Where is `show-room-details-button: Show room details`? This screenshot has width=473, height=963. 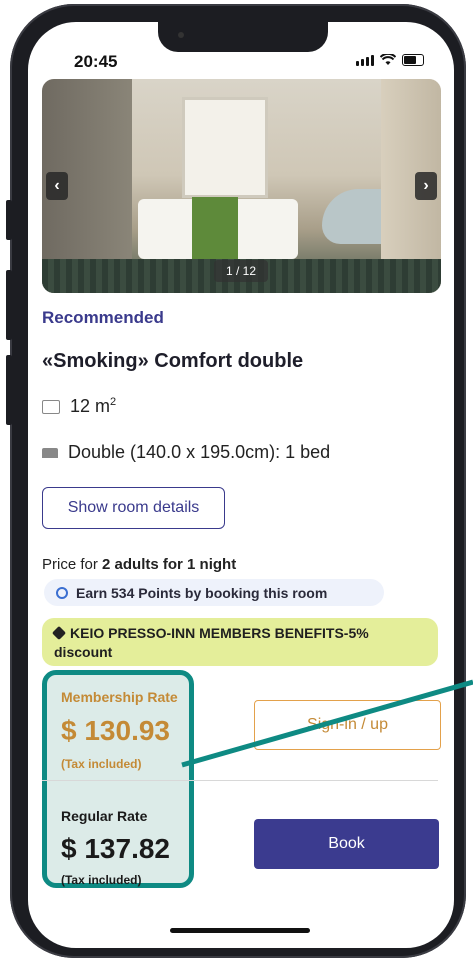
show-room-details-button: Show room details is located at coordinates (133, 508).